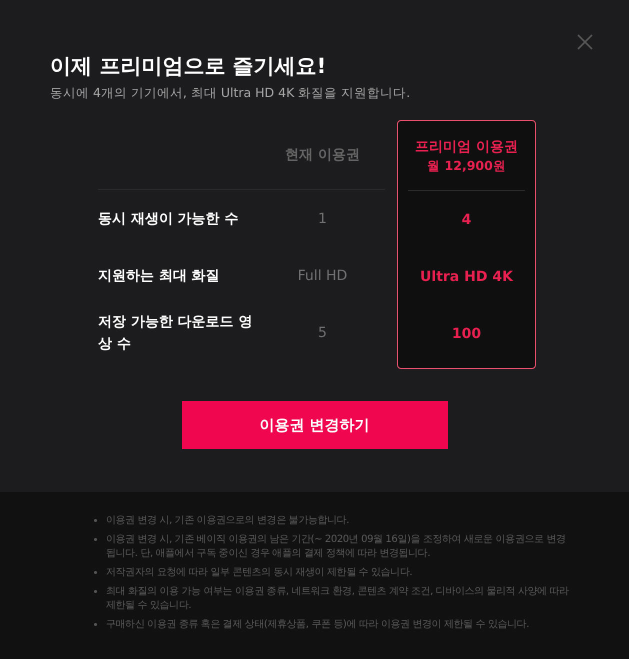  Describe the element at coordinates (466, 276) in the screenshot. I see `plan-value: Ultra HD 4K` at that location.